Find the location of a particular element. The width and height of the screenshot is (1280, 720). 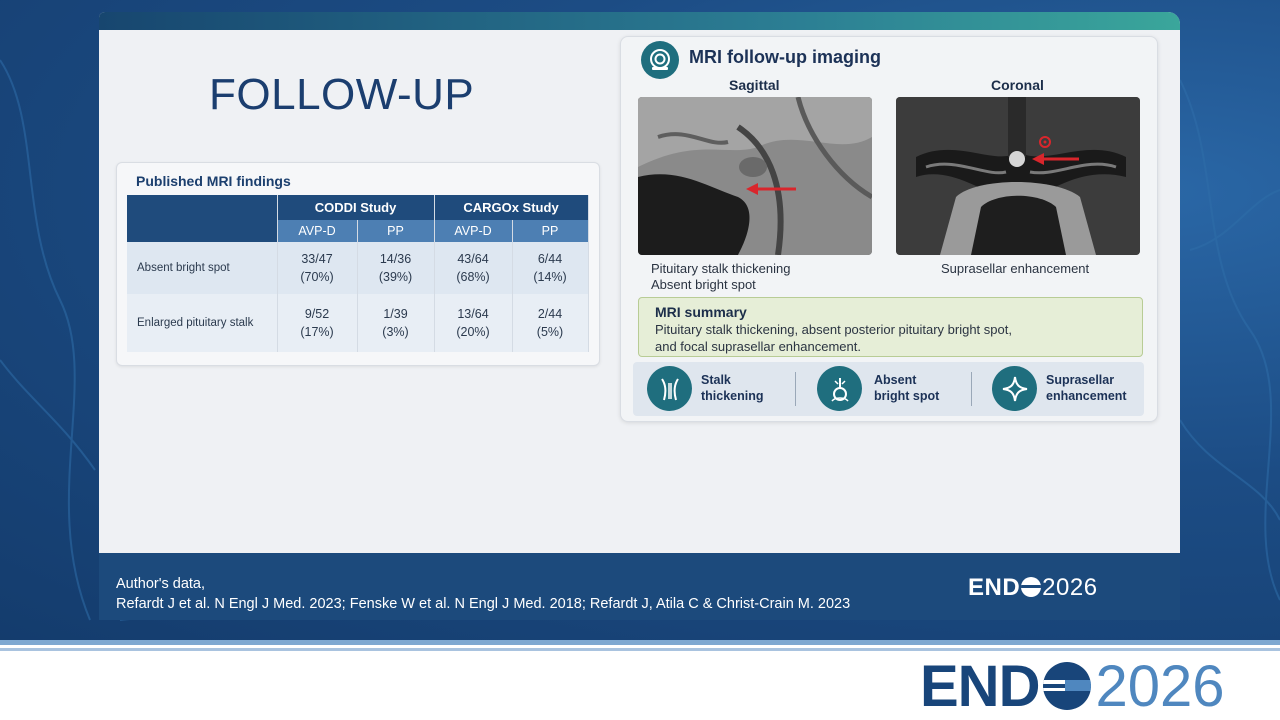

subheader-pp-coddi: PP is located at coordinates (395, 231).